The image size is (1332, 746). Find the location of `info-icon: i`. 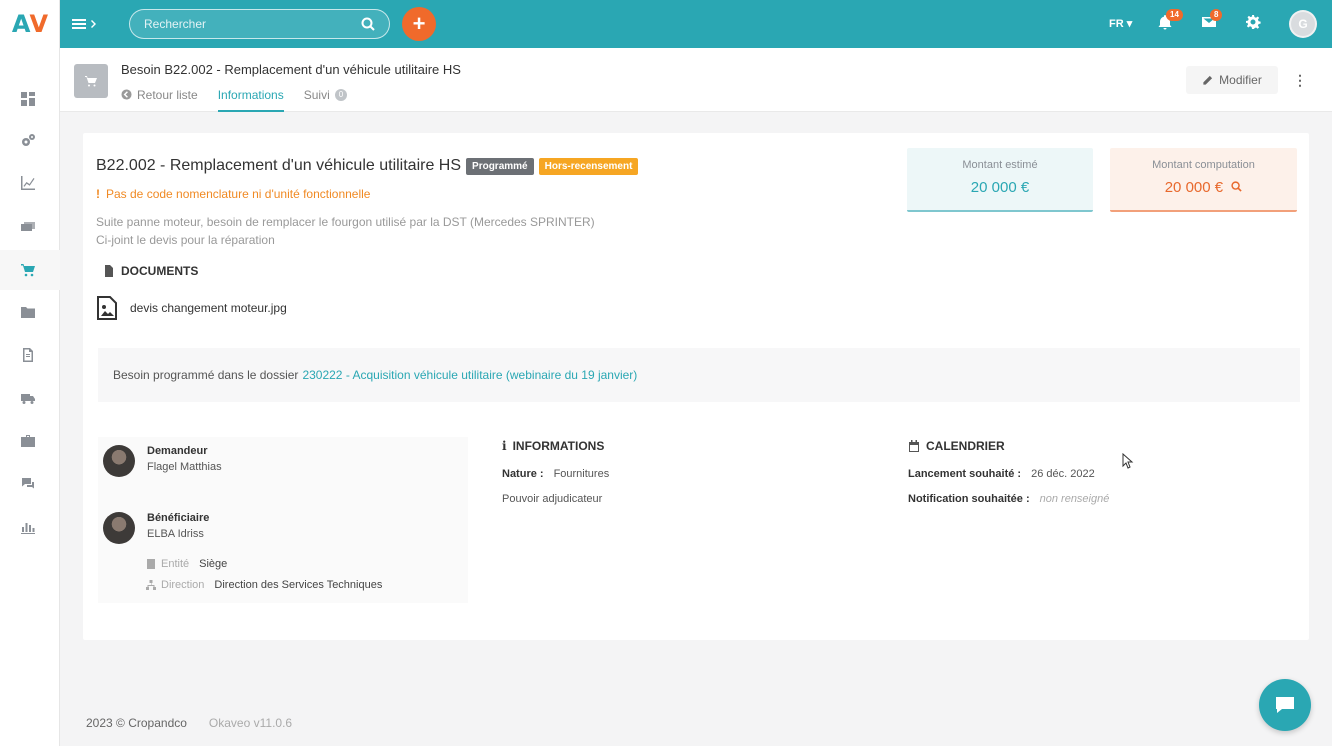

info-icon: i is located at coordinates (504, 446).